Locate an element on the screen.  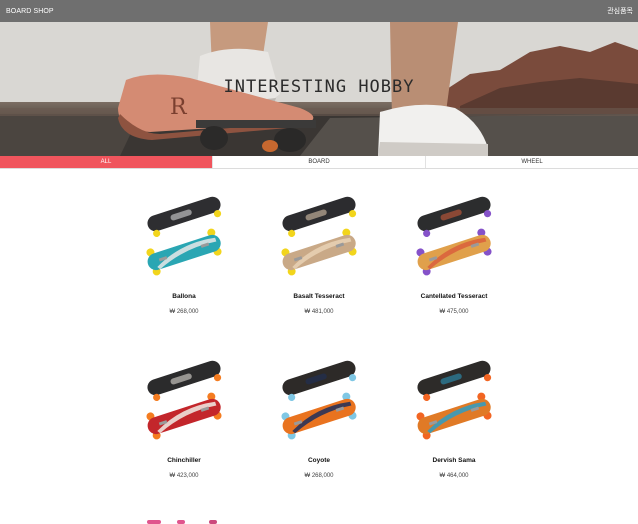
product-card: Basalt Tesseract ₩ 481,000 is located at coordinates (319, 251).